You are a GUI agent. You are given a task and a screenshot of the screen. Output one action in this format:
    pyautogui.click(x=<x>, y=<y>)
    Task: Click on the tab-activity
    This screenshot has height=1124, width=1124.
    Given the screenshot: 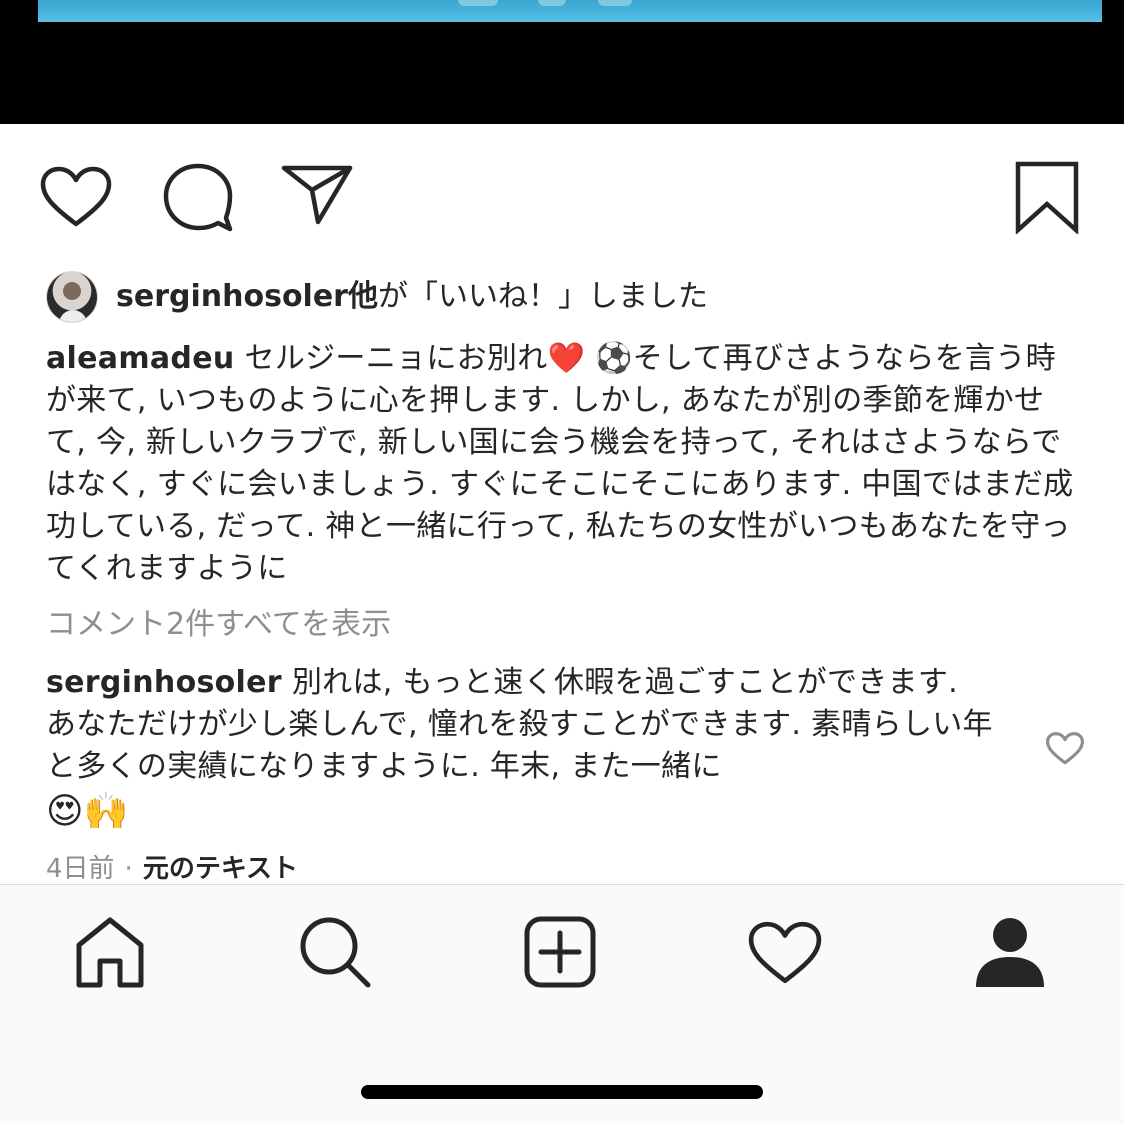 What is the action you would take?
    pyautogui.click(x=785, y=955)
    